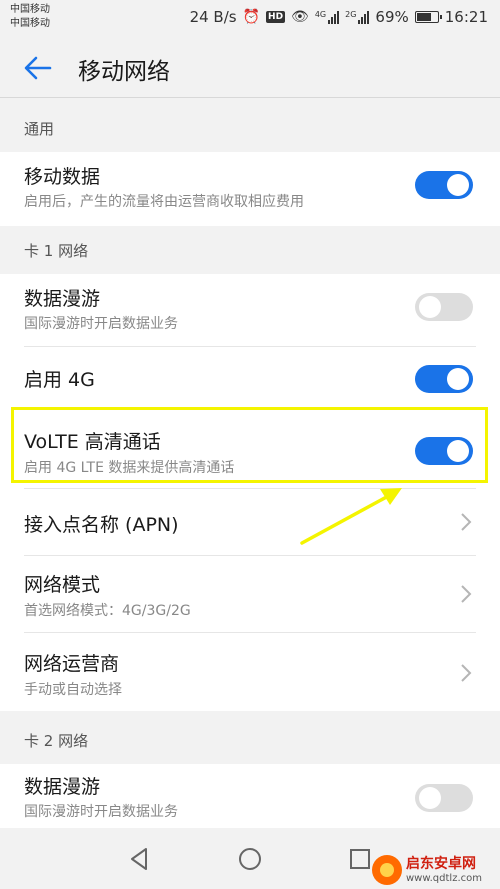 The width and height of the screenshot is (500, 889). I want to click on app-bar: 移动网络, so click(250, 67).